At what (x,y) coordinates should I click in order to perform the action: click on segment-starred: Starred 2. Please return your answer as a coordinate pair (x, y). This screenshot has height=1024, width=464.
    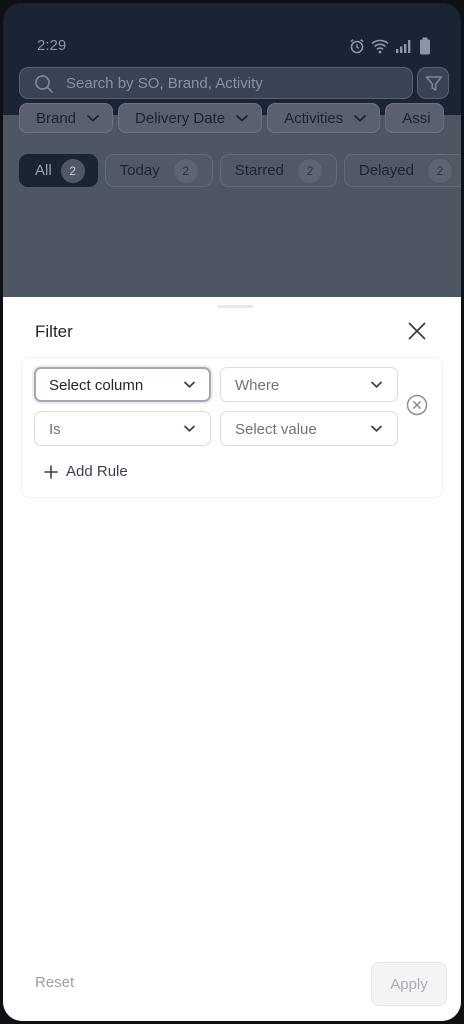
    Looking at the image, I should click on (278, 170).